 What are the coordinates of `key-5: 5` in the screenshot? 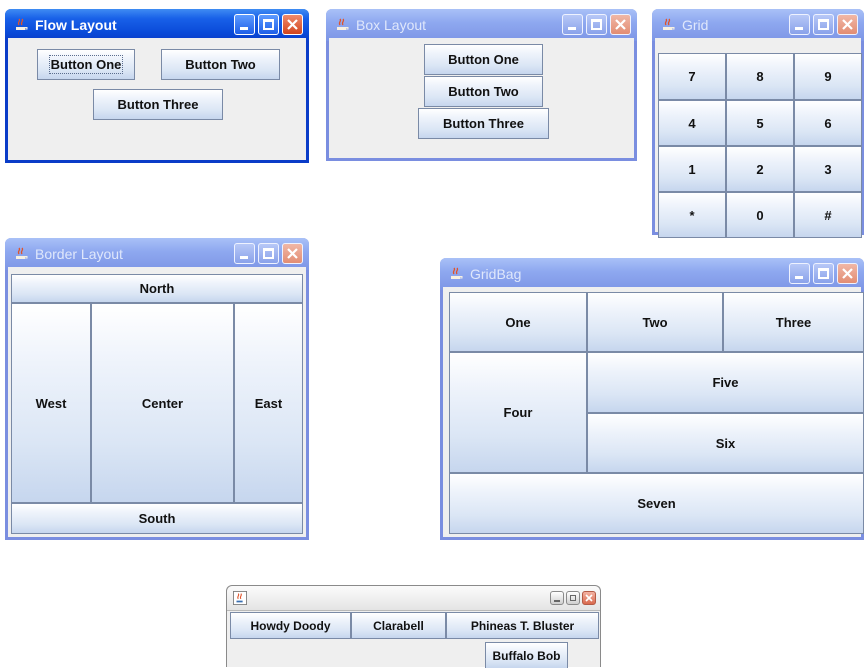 It's located at (760, 123).